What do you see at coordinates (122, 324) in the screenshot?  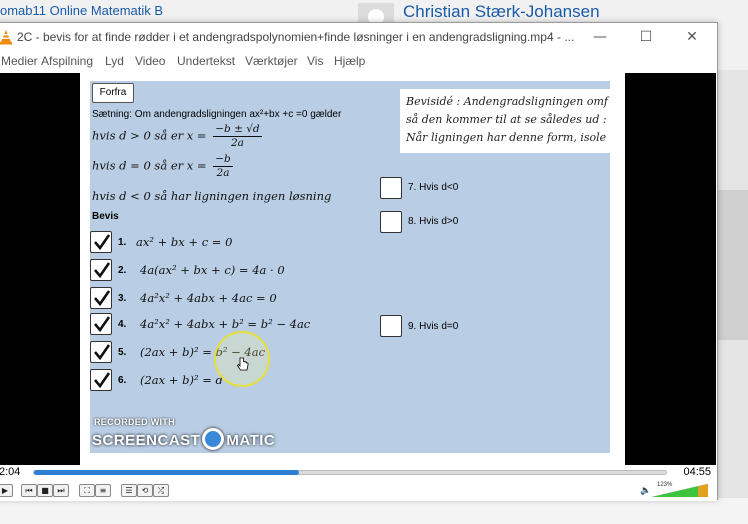 I see `step-number: 4.` at bounding box center [122, 324].